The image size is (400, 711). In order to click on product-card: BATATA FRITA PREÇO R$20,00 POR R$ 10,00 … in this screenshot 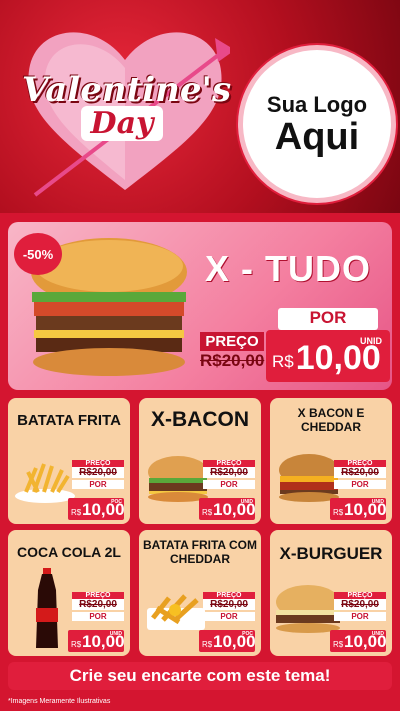, I will do `click(69, 461)`.